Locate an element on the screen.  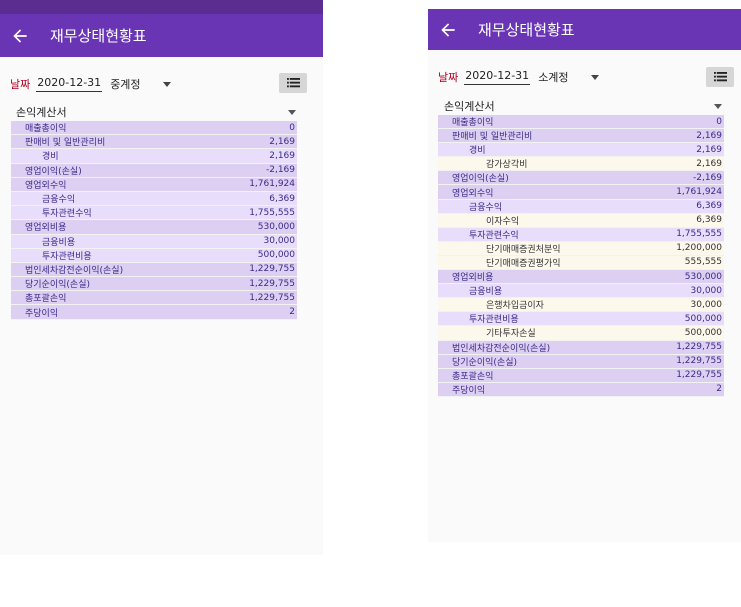
account-amount: 1,755,555 is located at coordinates (699, 234).